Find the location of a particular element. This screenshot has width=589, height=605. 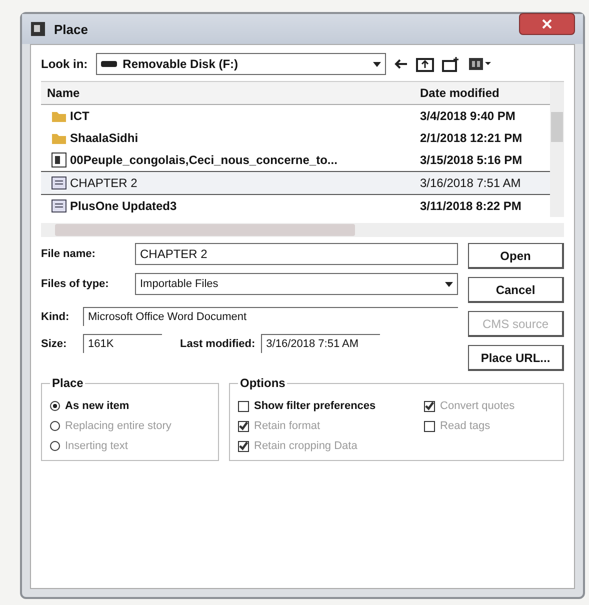

file-row: PlusOne Updated3 3/11/2018 8:22 PM is located at coordinates (295, 206).